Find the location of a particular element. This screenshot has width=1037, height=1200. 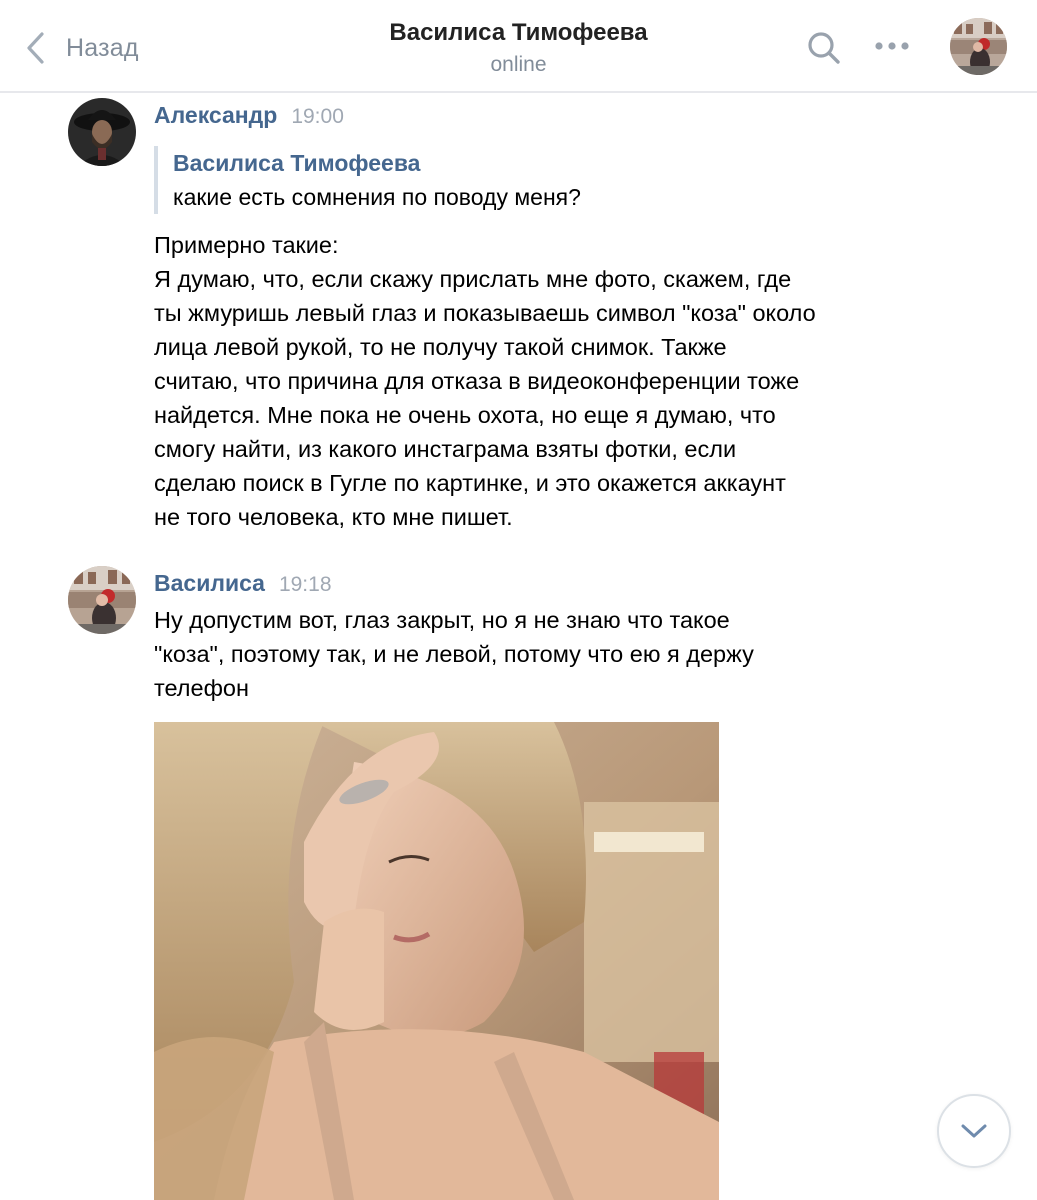

back-label: Назад is located at coordinates (102, 47).